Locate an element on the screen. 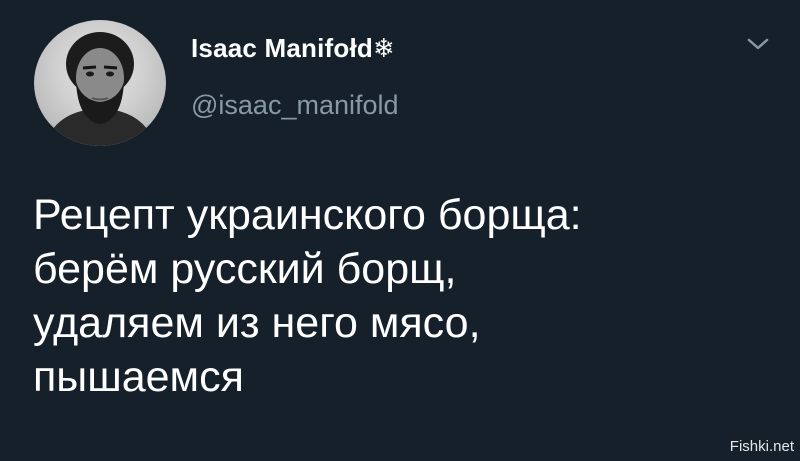 This screenshot has width=800, height=461. tweet-line: удаляем из него мясо, is located at coordinates (257, 323).